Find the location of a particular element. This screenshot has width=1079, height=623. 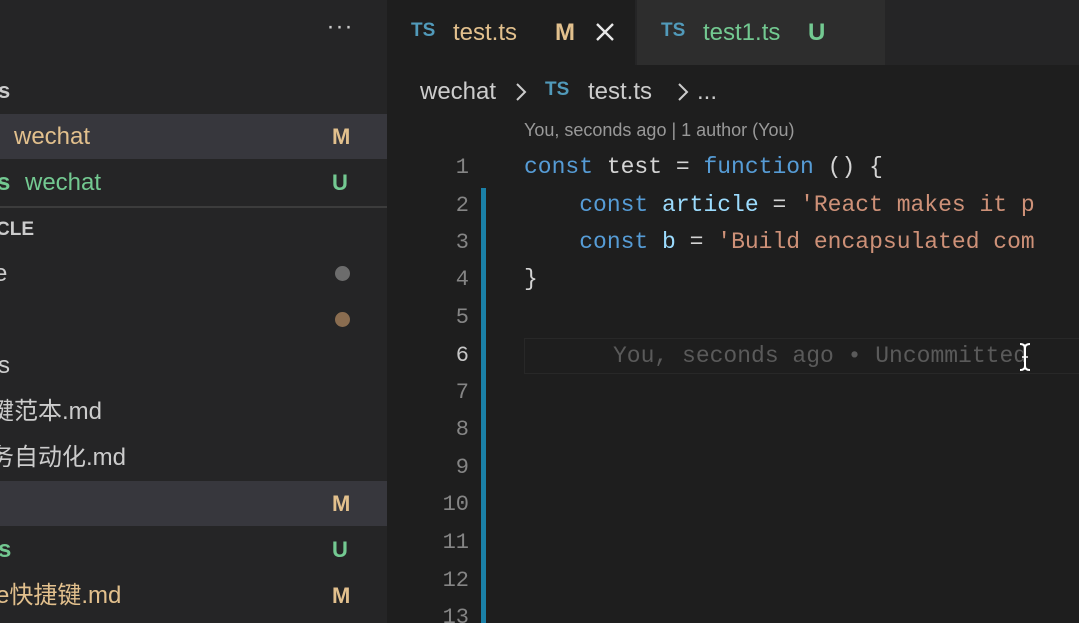

list-item: 键范本.md is located at coordinates (193, 411).